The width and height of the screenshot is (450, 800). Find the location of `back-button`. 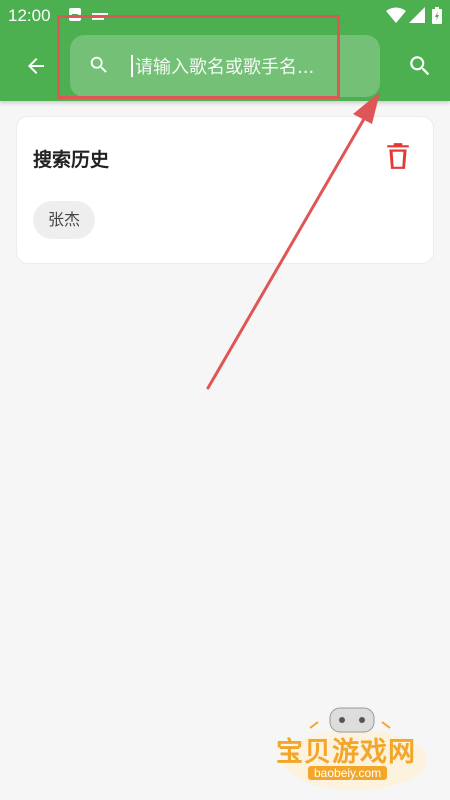

back-button is located at coordinates (36, 66).